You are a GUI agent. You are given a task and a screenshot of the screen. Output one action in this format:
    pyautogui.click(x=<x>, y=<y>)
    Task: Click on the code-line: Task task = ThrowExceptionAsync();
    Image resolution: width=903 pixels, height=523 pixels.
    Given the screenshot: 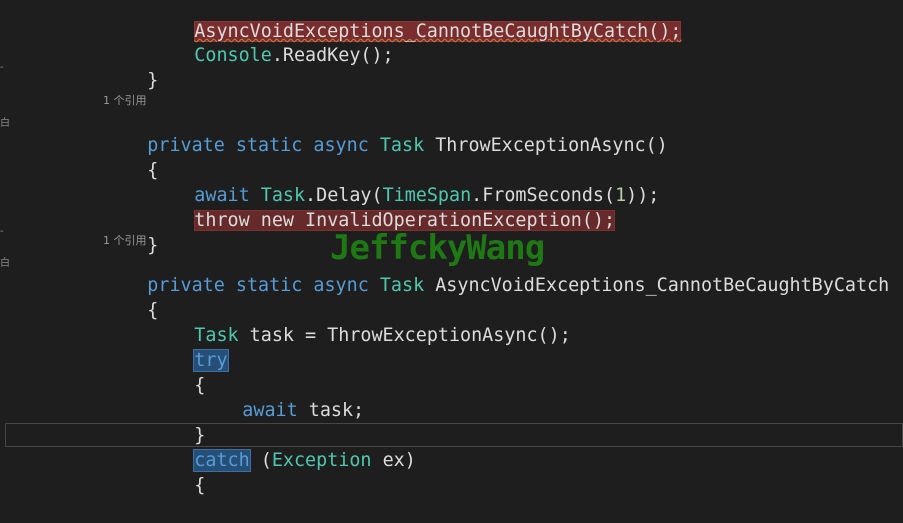 What is the action you would take?
    pyautogui.click(x=285, y=322)
    